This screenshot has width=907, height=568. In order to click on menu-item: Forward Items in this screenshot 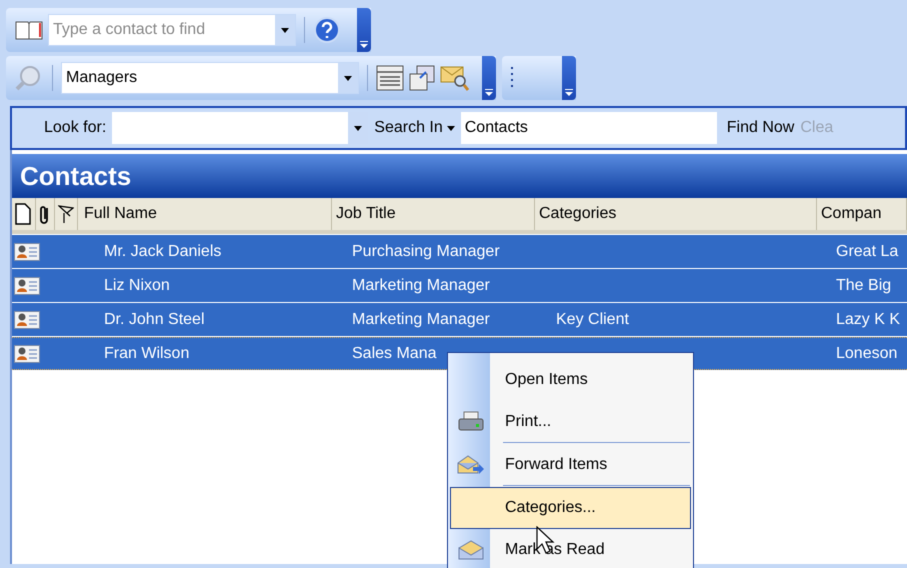, I will do `click(570, 465)`.